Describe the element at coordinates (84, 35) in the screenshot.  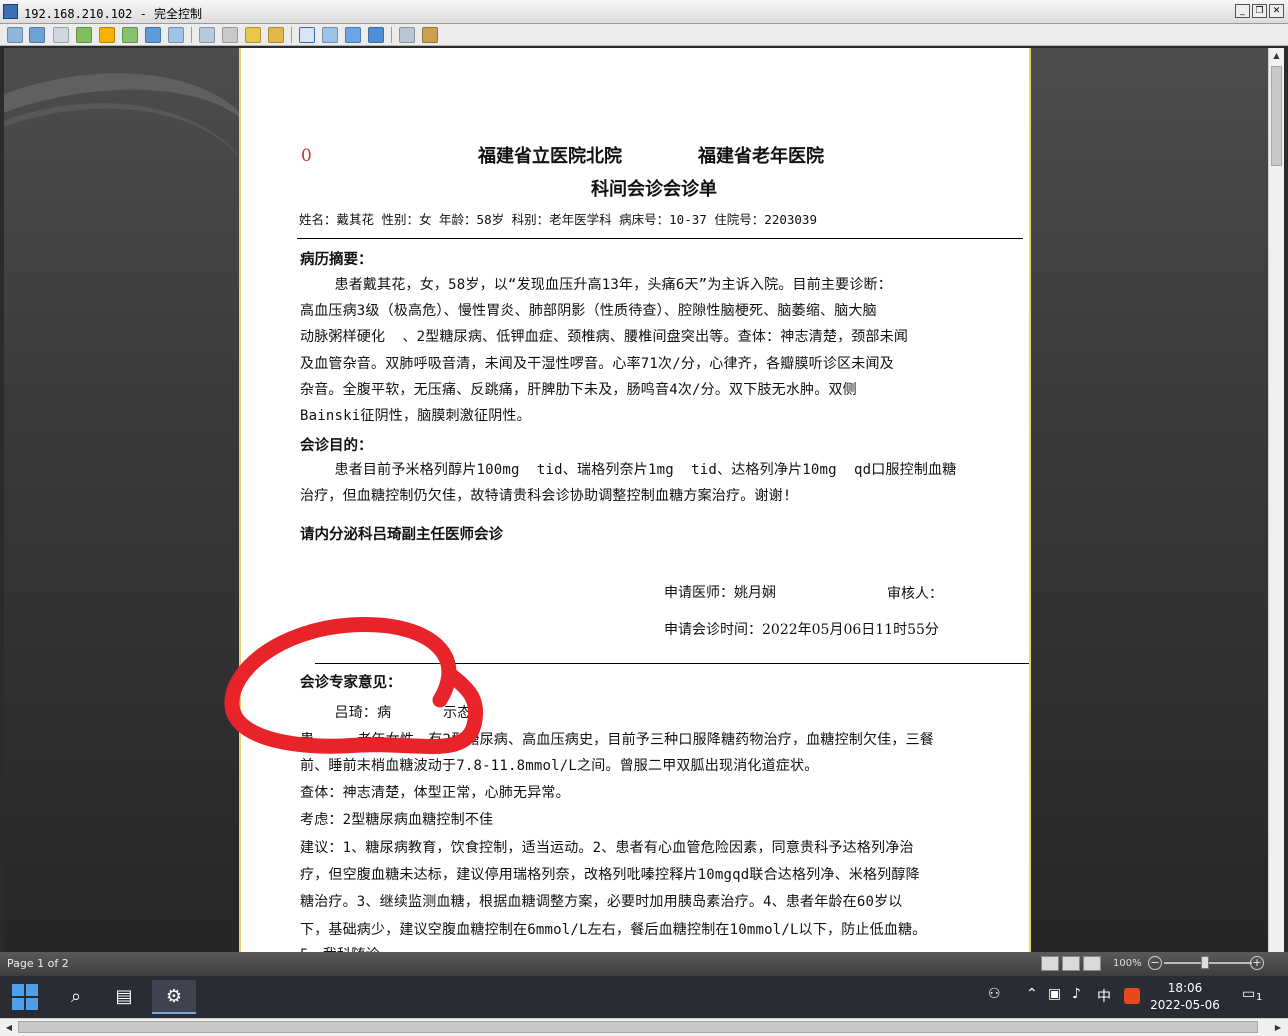
I see `transfer-icon` at that location.